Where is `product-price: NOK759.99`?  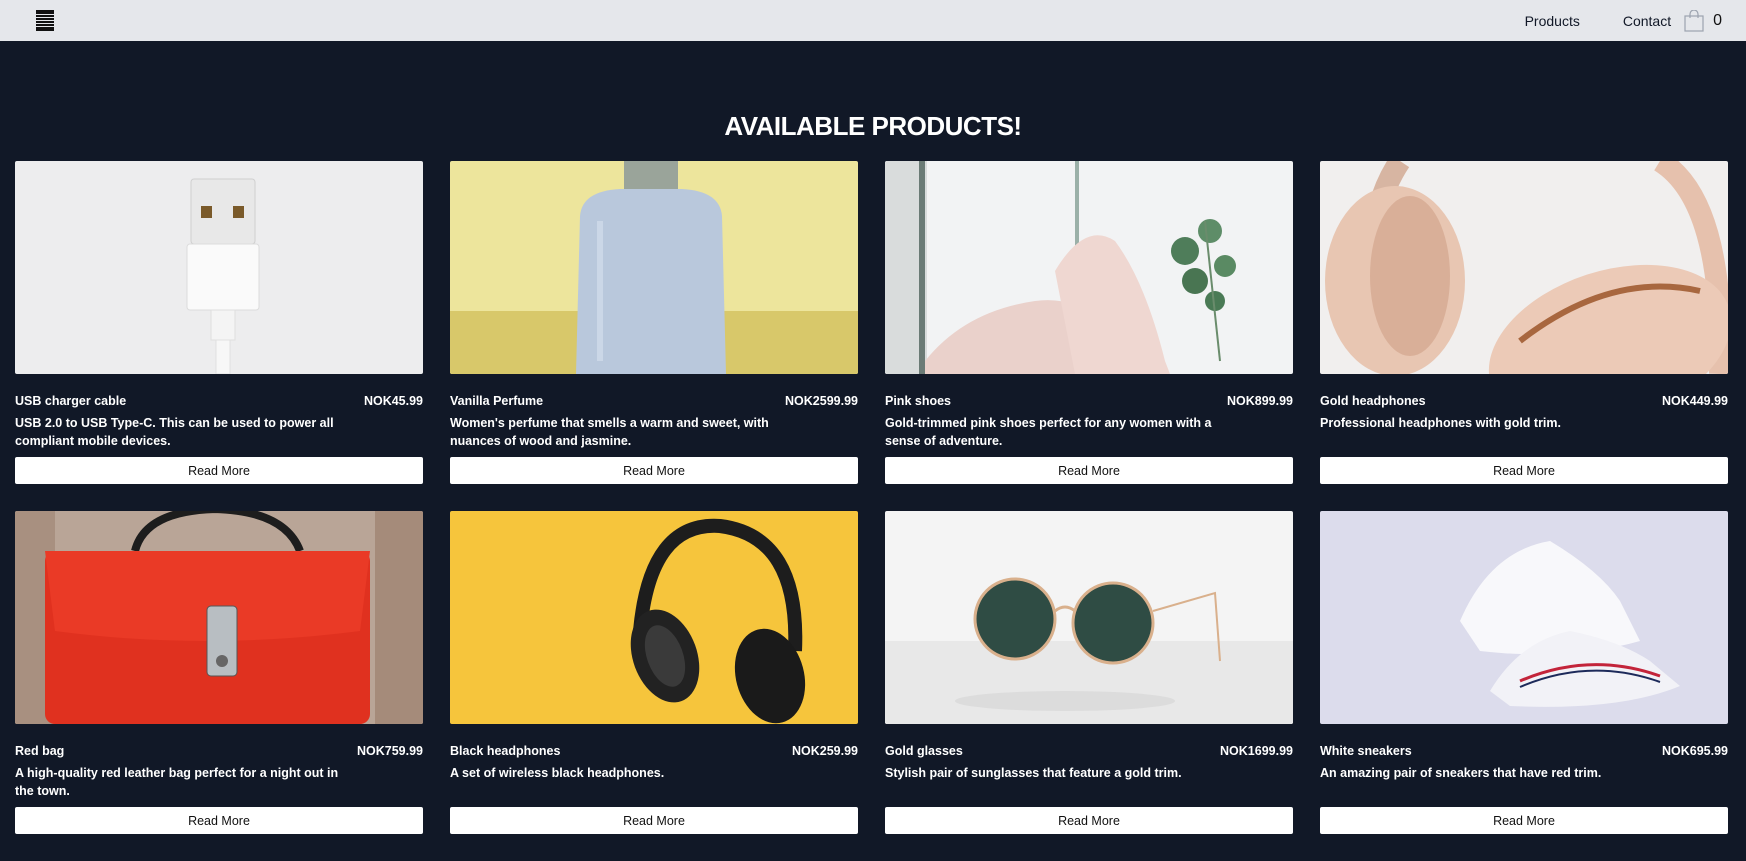 product-price: NOK759.99 is located at coordinates (389, 751).